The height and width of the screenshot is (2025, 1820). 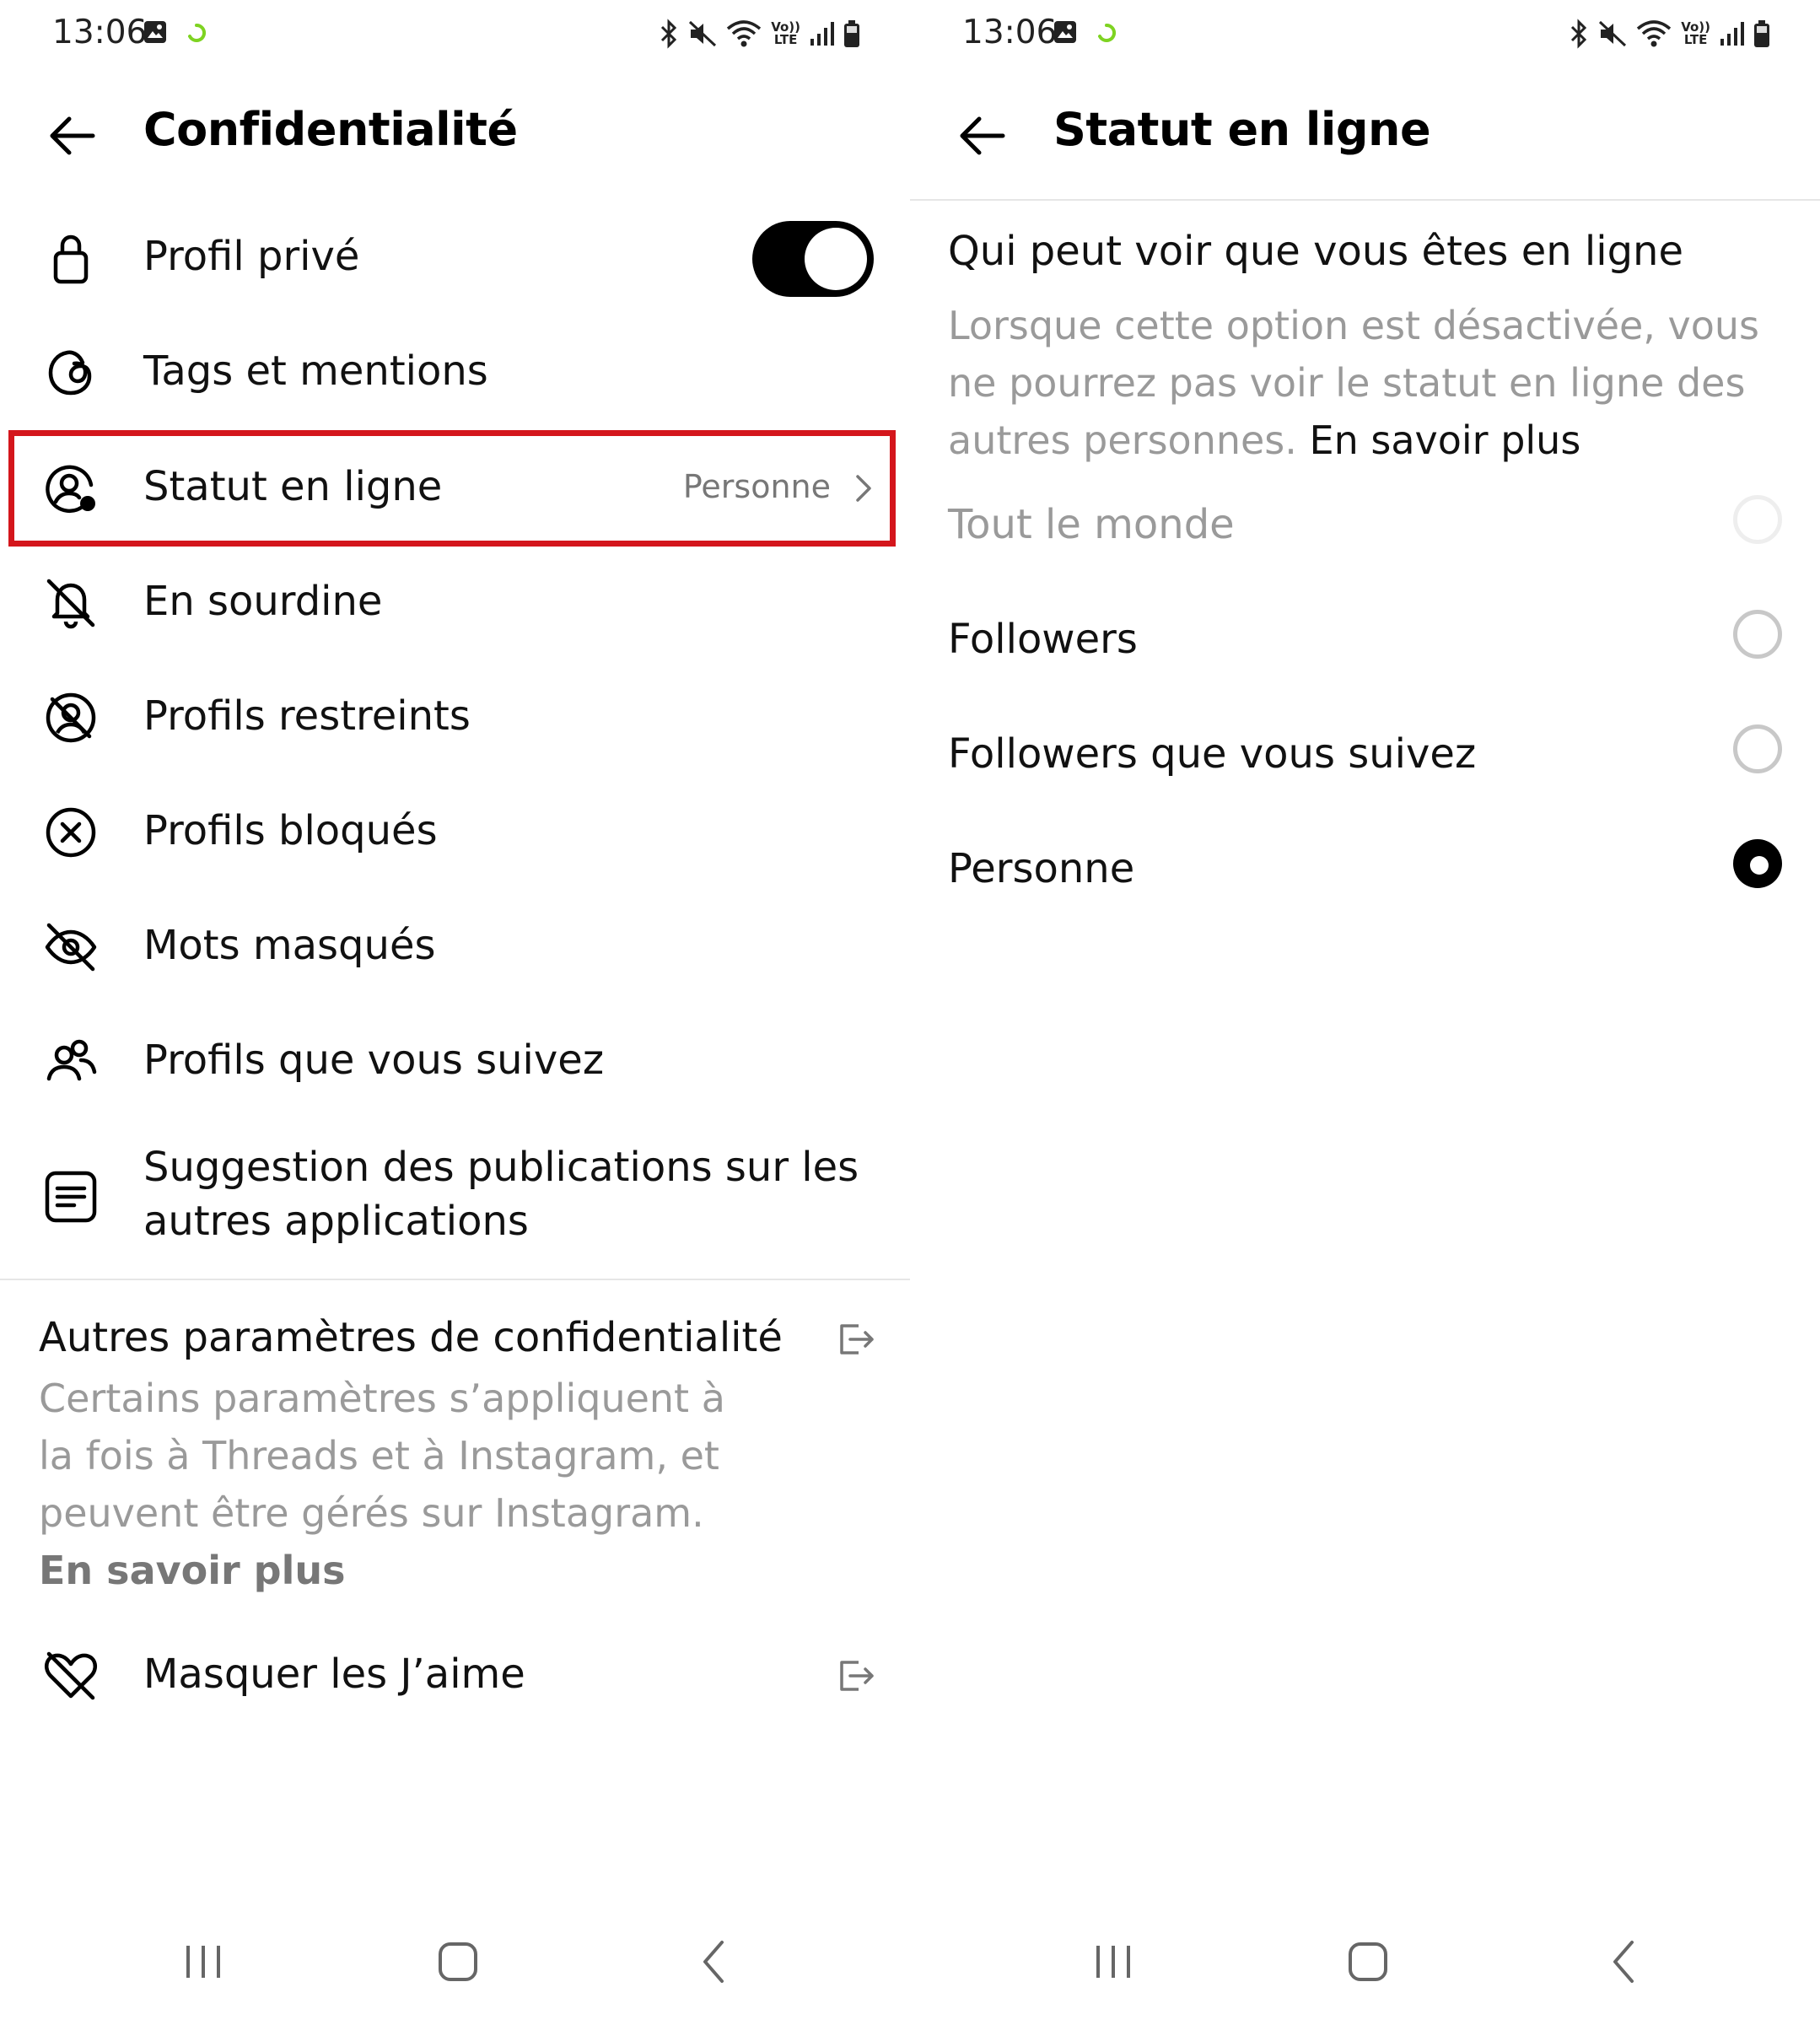 I want to click on menu-item-restricted: Profils restreints, so click(x=455, y=718).